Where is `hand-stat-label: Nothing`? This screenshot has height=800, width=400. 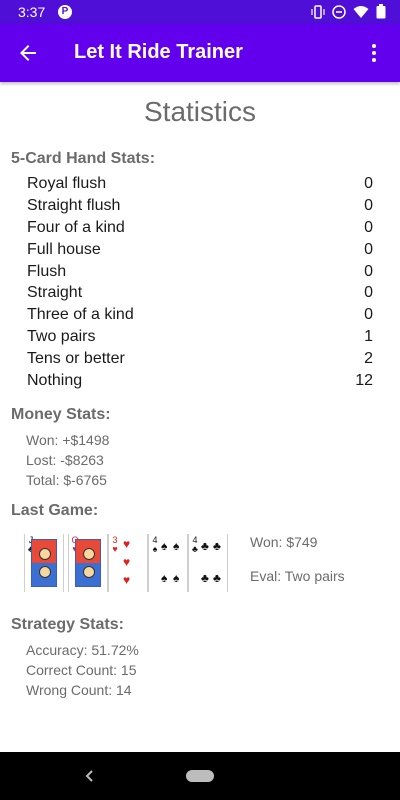
hand-stat-label: Nothing is located at coordinates (55, 381).